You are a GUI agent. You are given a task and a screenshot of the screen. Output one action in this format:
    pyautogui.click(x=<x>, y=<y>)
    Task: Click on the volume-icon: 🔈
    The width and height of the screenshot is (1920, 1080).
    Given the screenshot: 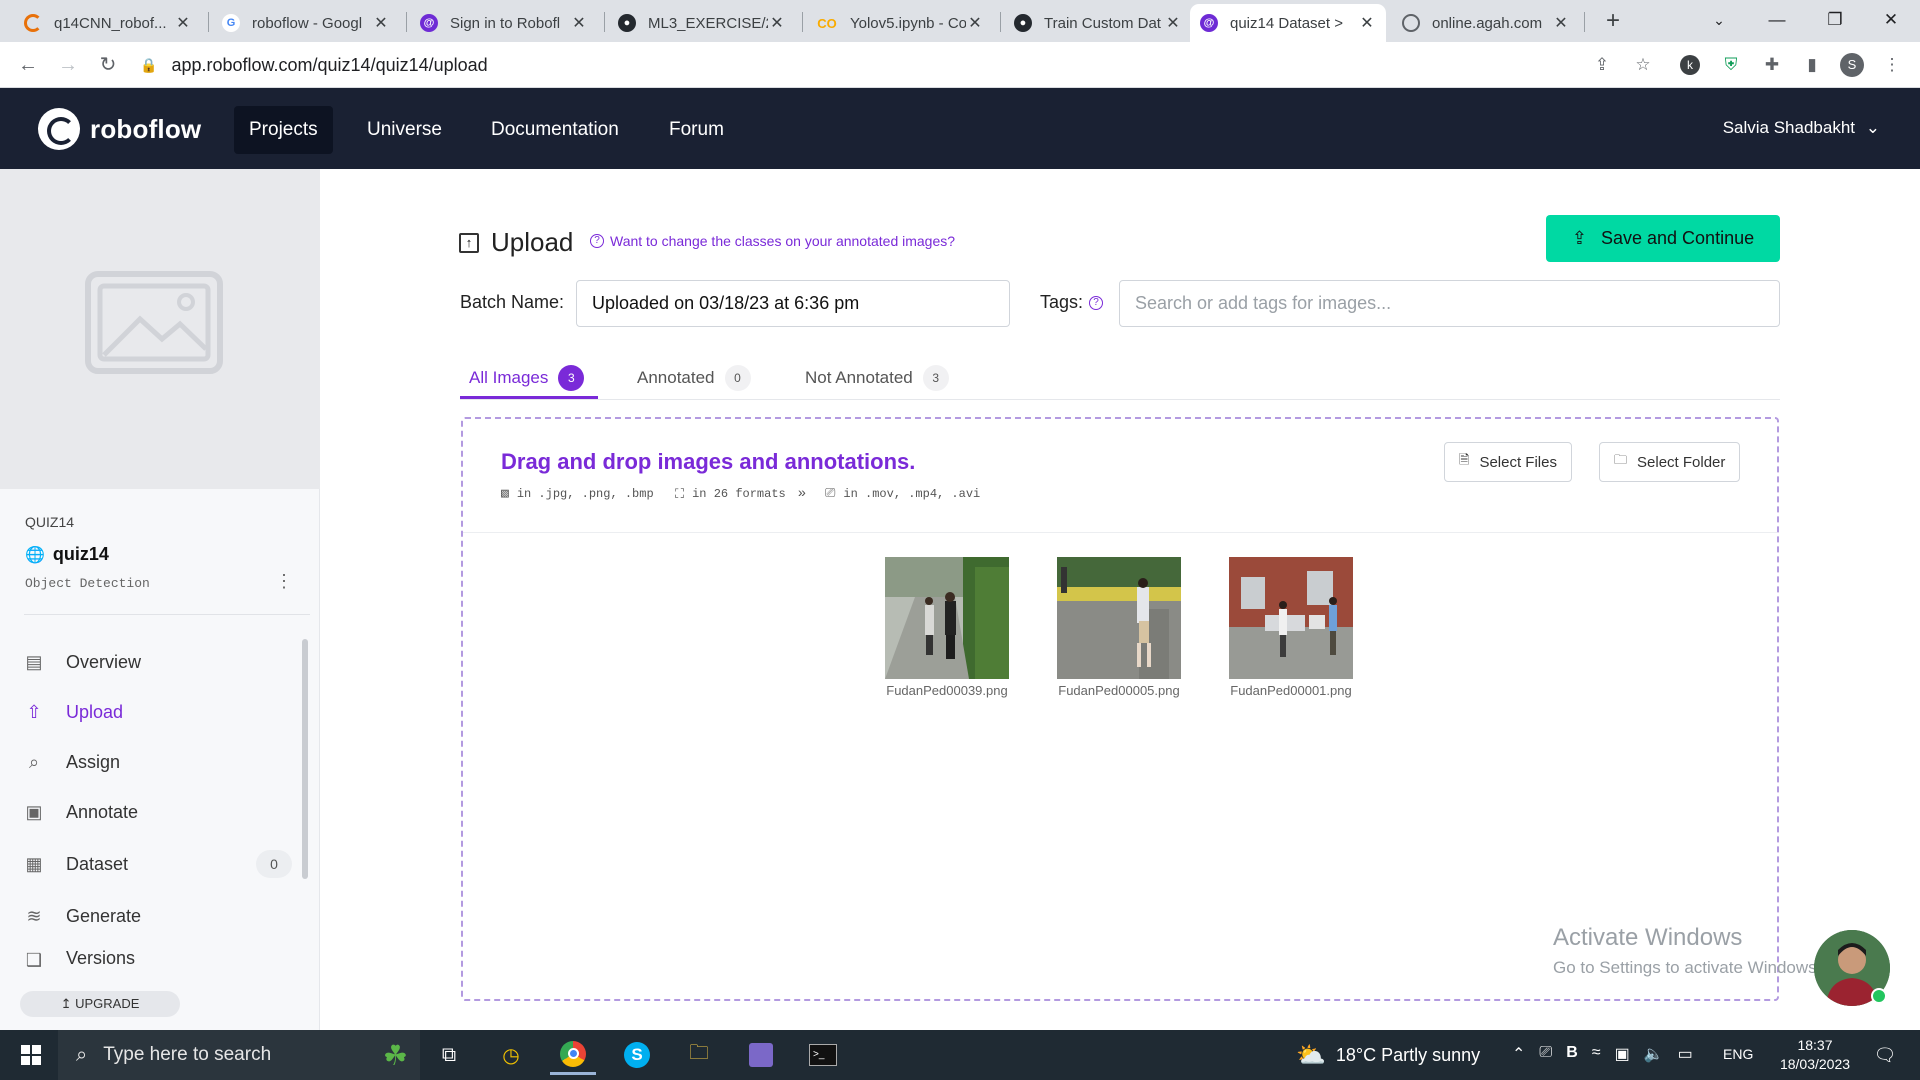 What is the action you would take?
    pyautogui.click(x=1654, y=1054)
    